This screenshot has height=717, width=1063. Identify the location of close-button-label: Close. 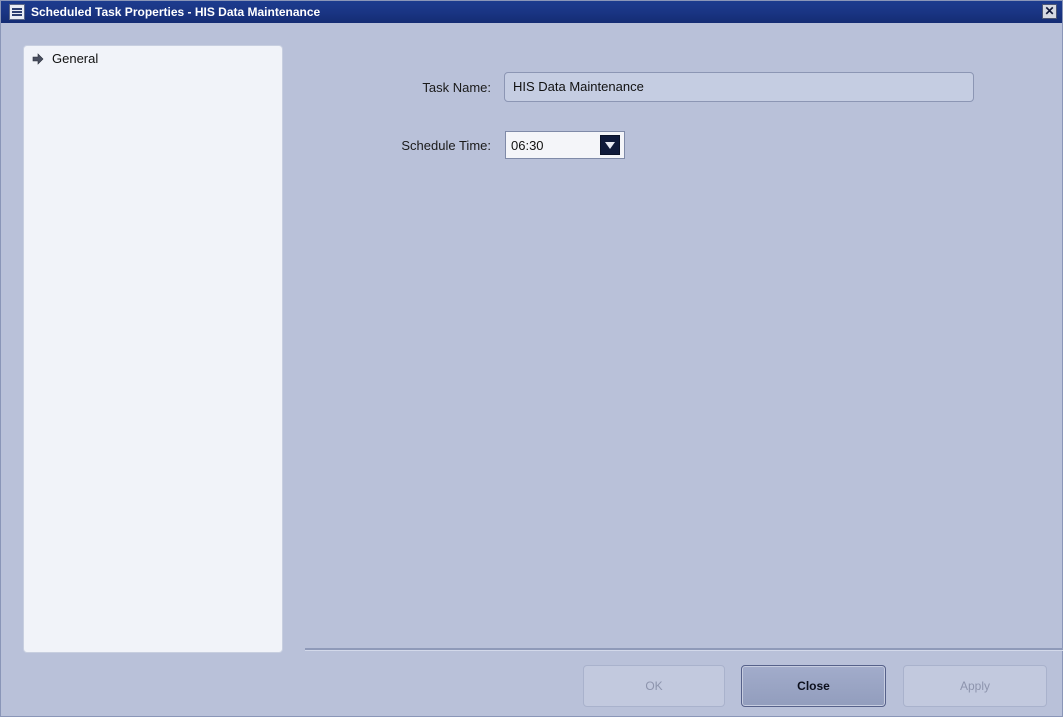
(813, 686).